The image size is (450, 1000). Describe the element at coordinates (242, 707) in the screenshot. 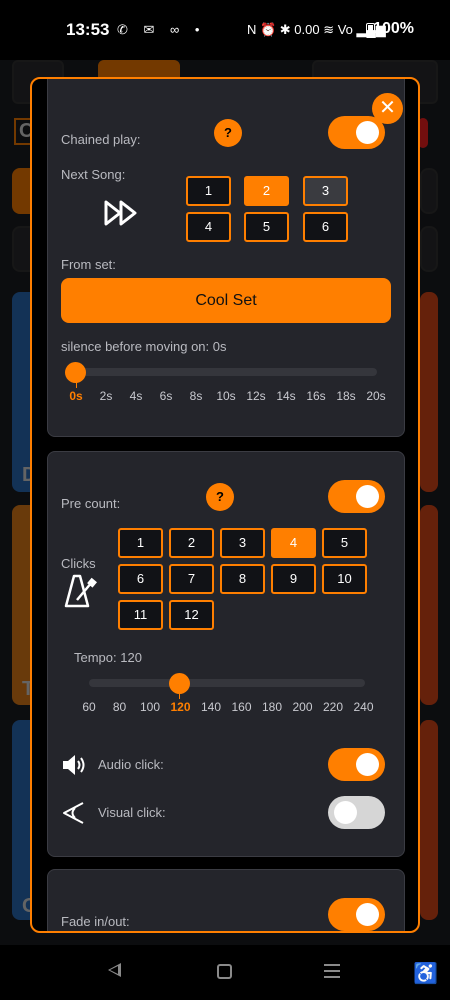

I see `tempo-tick-label: 160` at that location.